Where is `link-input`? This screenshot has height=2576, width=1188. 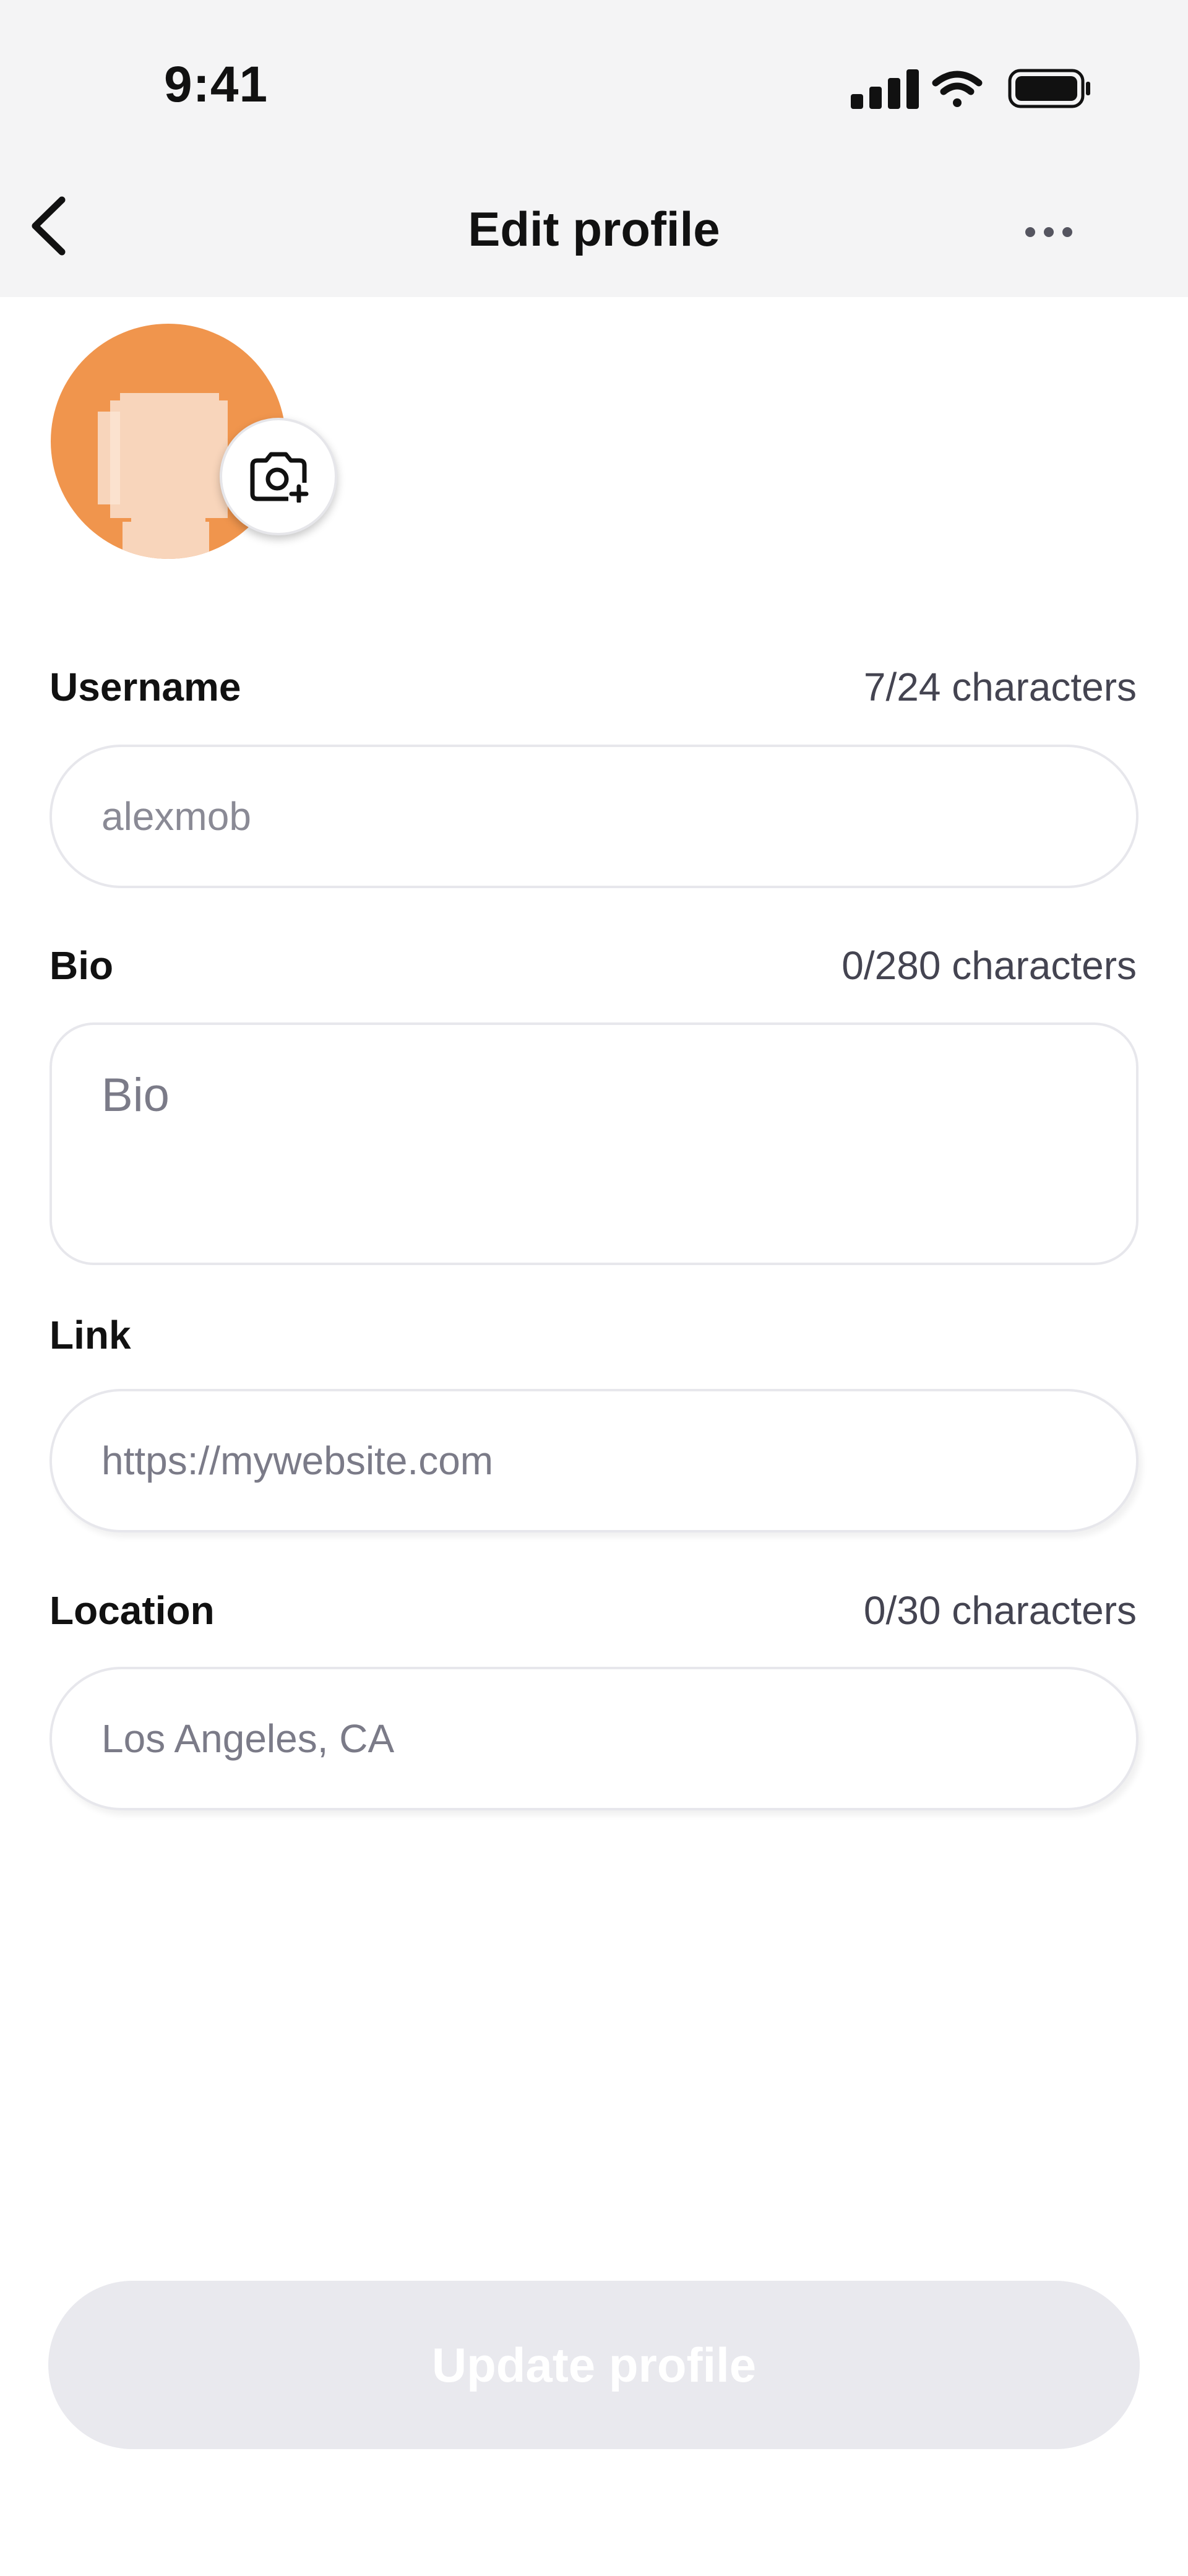 link-input is located at coordinates (594, 1460).